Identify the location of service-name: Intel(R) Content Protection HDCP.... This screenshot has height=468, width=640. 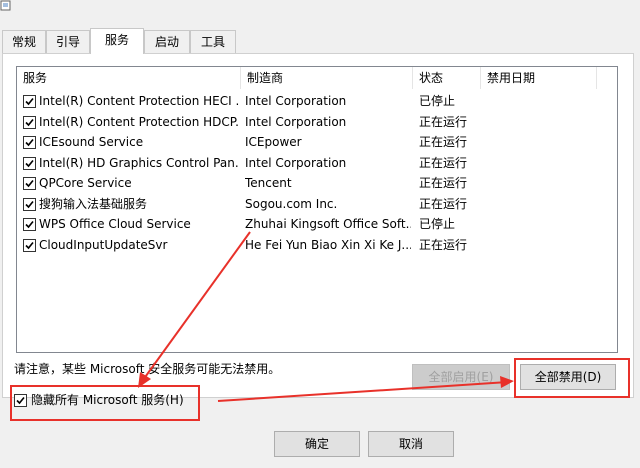
(139, 121).